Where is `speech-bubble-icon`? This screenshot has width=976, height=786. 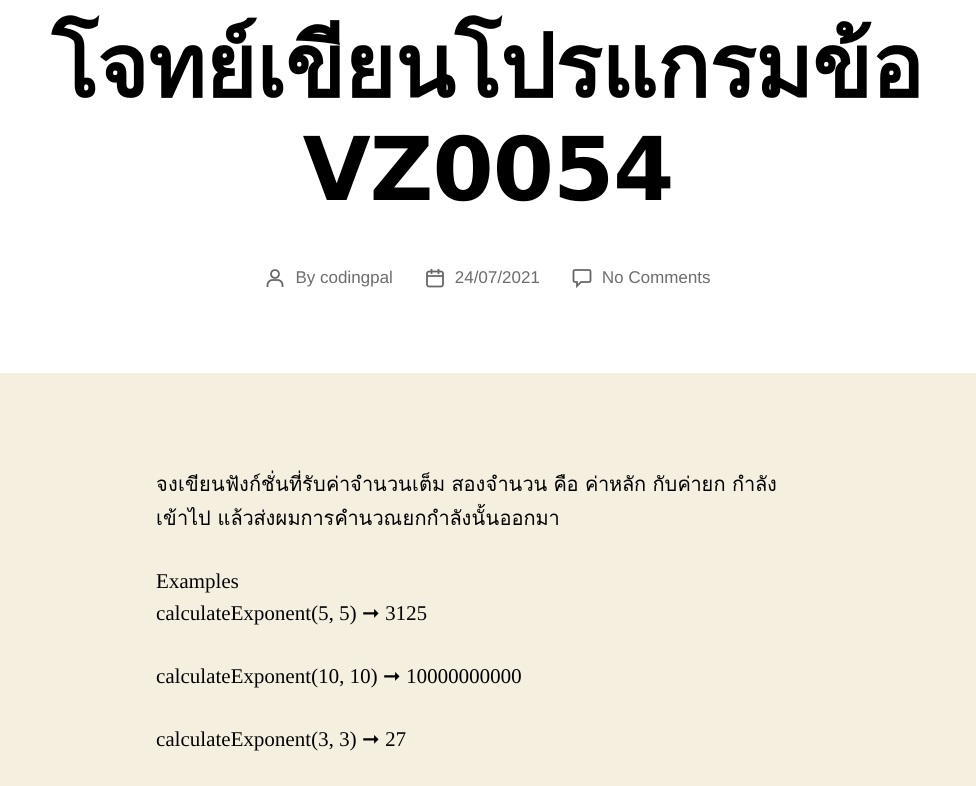
speech-bubble-icon is located at coordinates (582, 278).